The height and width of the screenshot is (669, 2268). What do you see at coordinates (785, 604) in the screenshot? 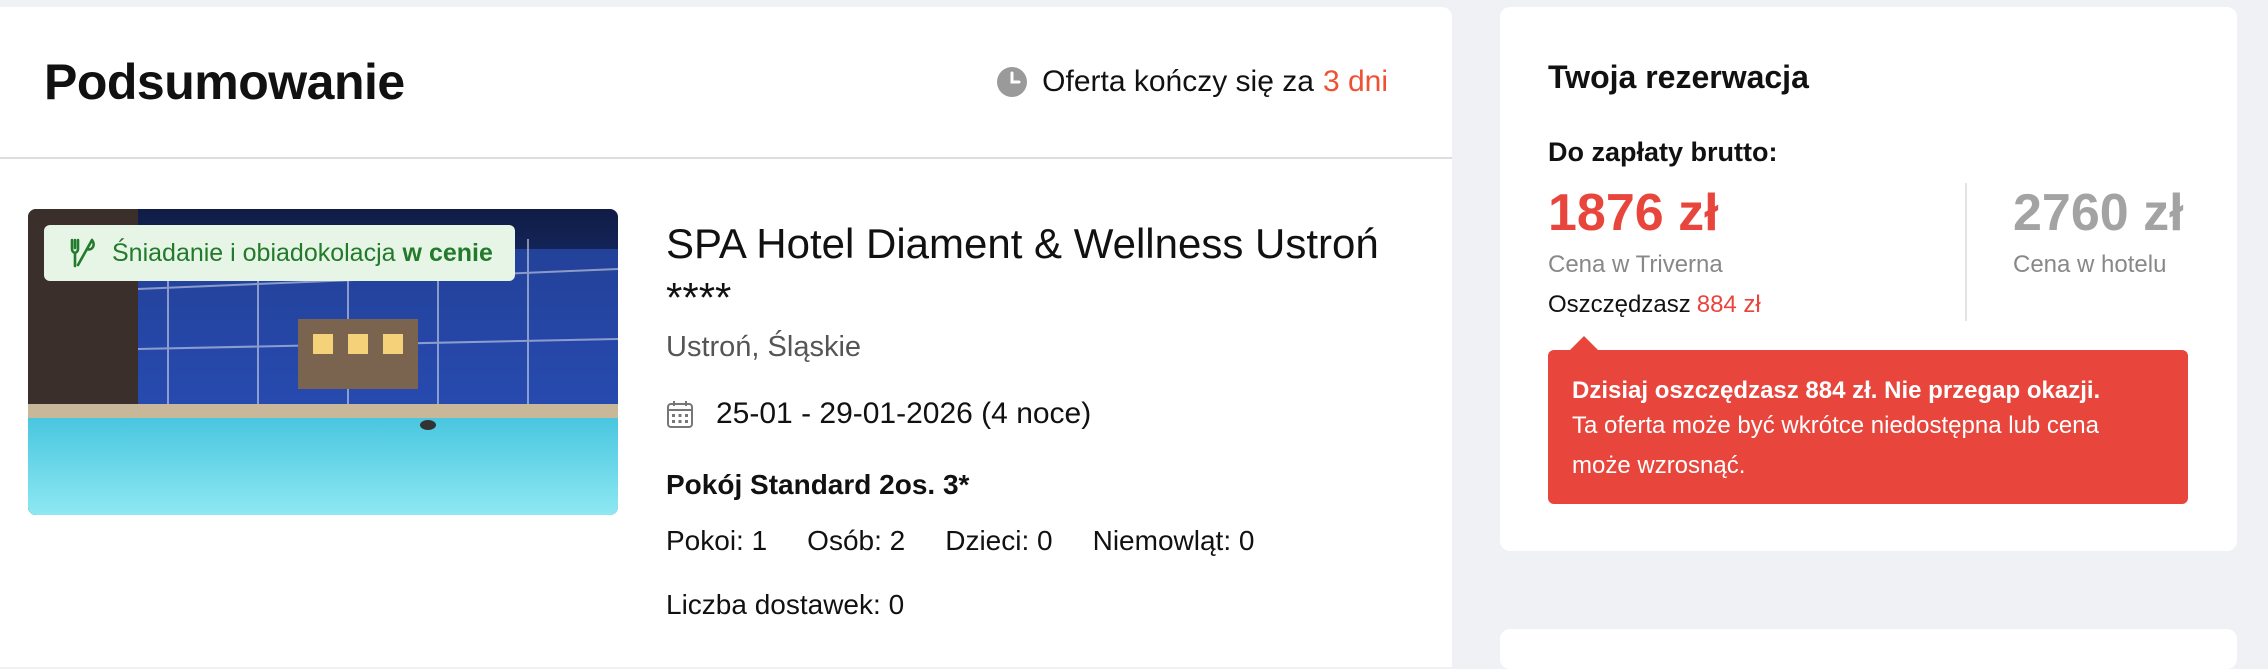
I see `extra-beds-count: Liczba dostawek: 0` at bounding box center [785, 604].